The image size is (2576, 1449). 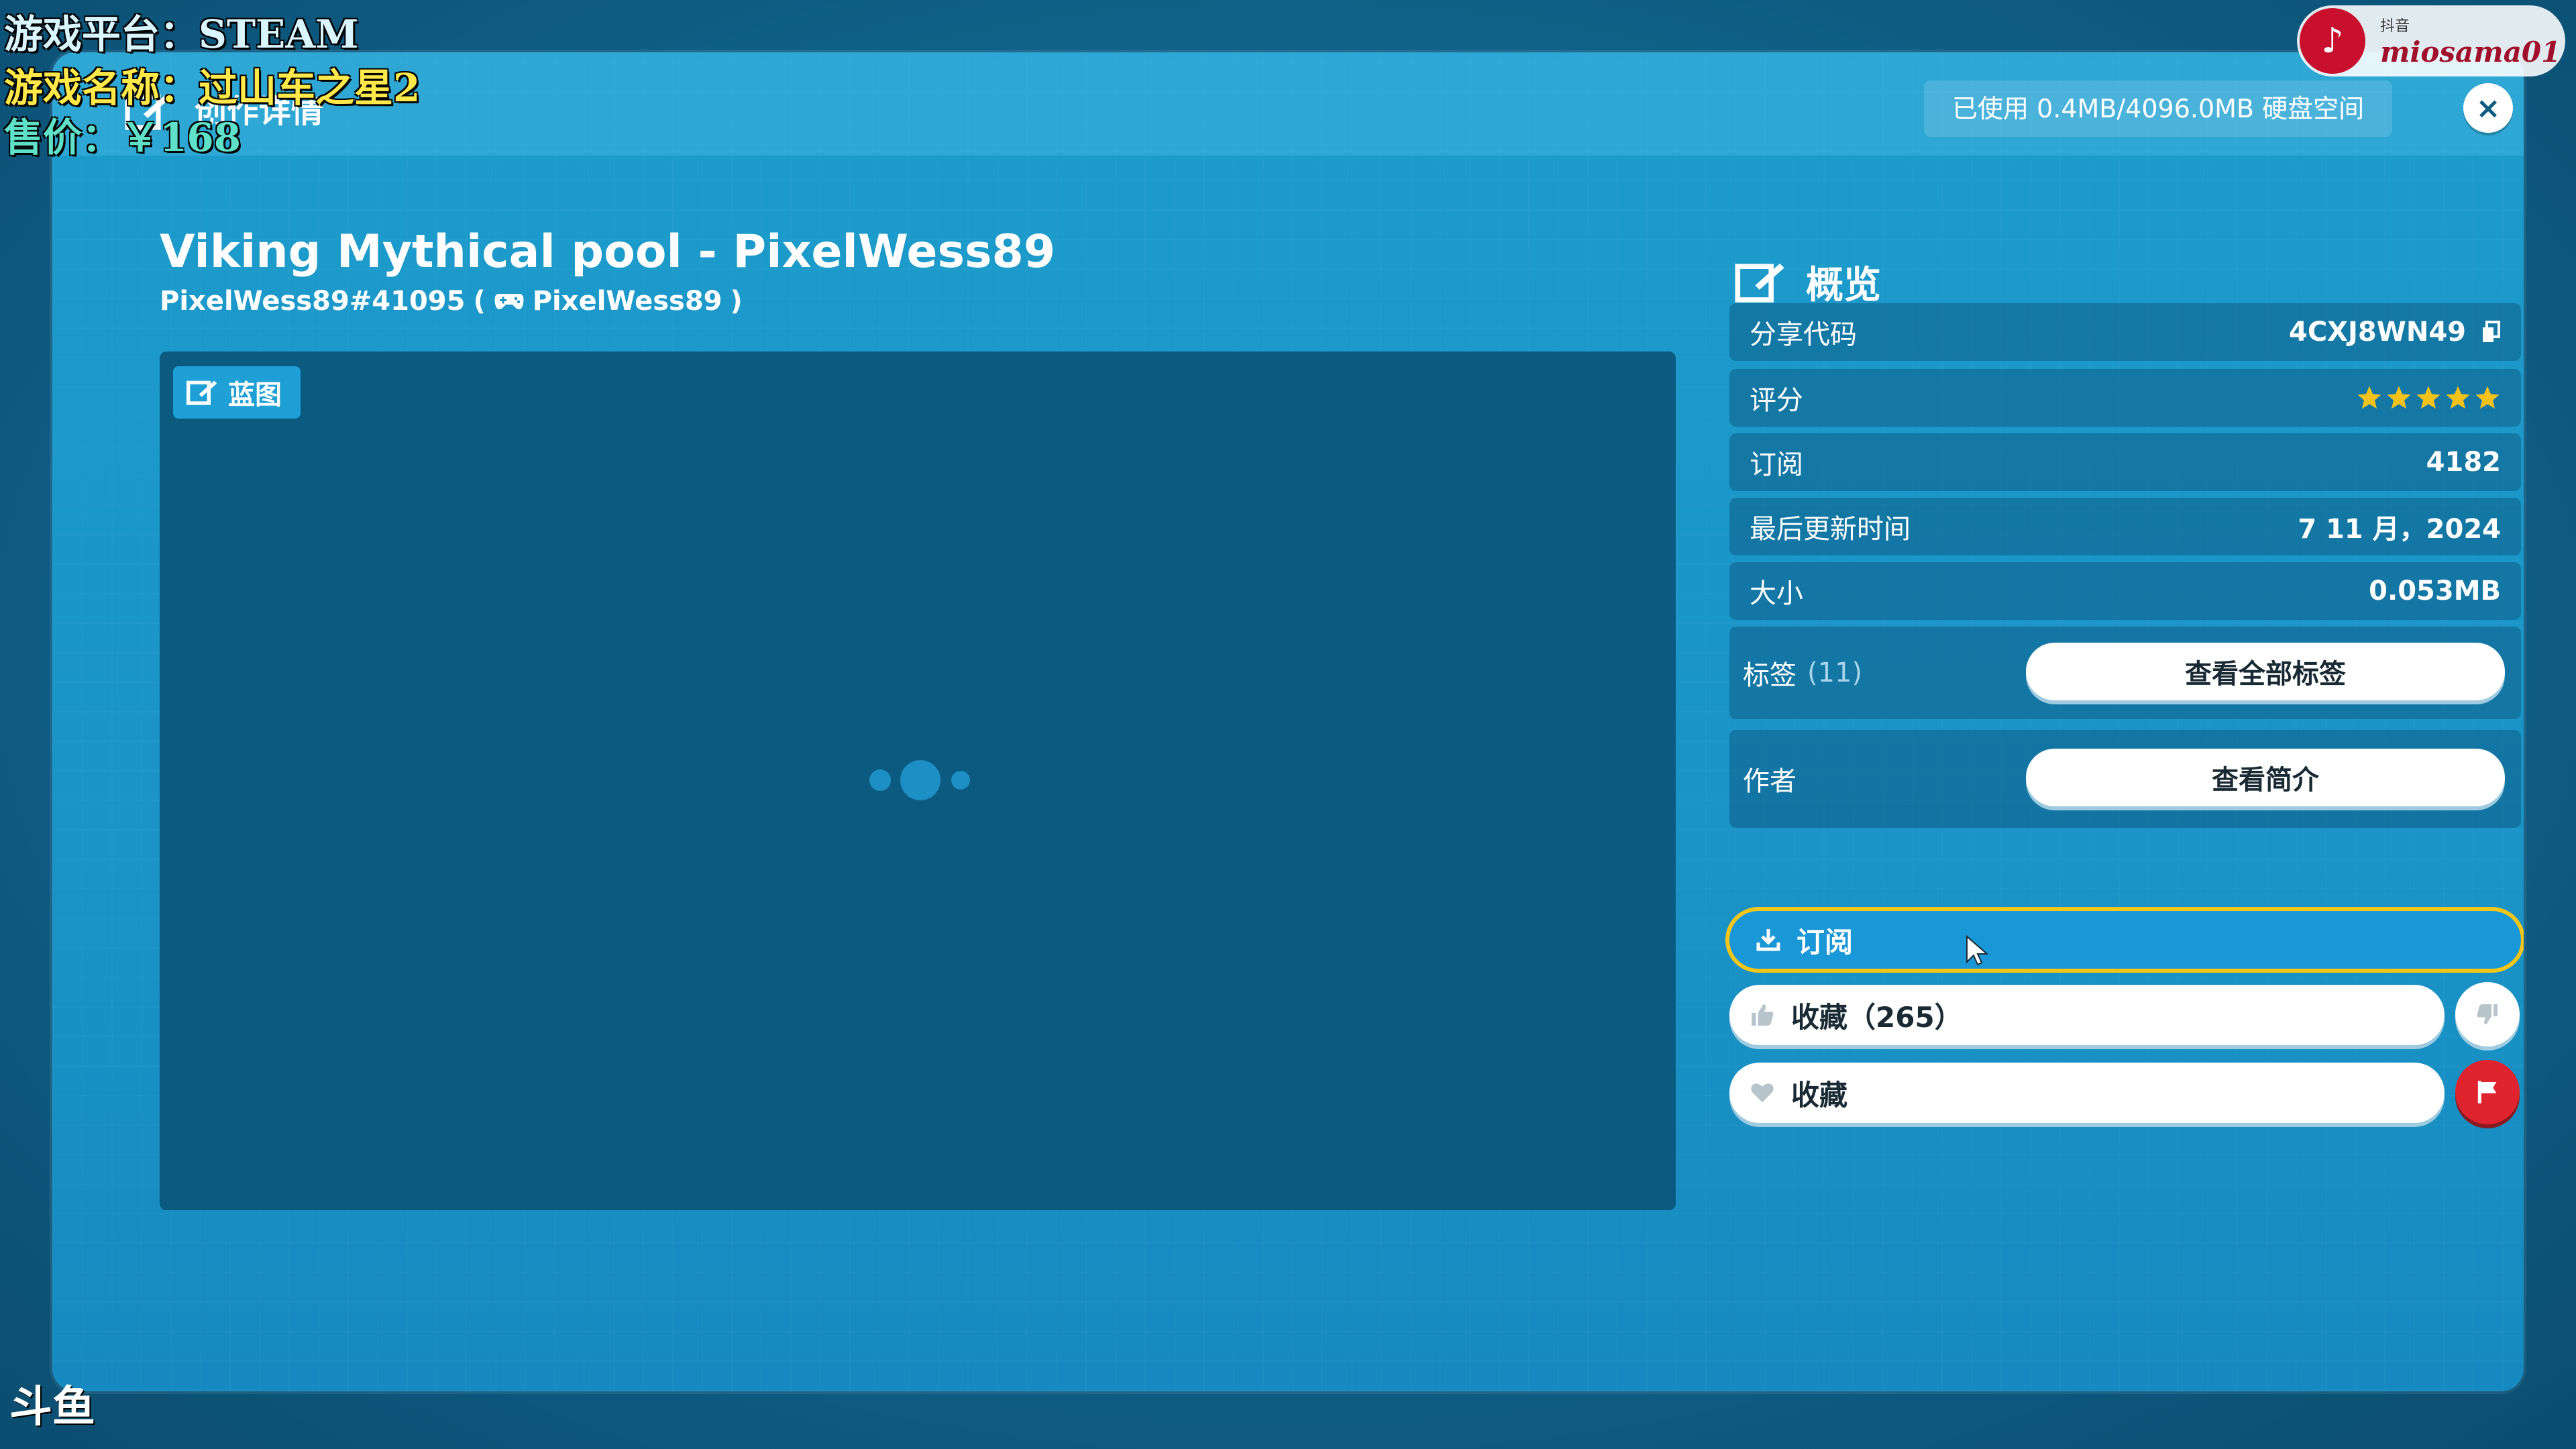 What do you see at coordinates (2332, 41) in the screenshot?
I see `douyin-logo-icon: ♪` at bounding box center [2332, 41].